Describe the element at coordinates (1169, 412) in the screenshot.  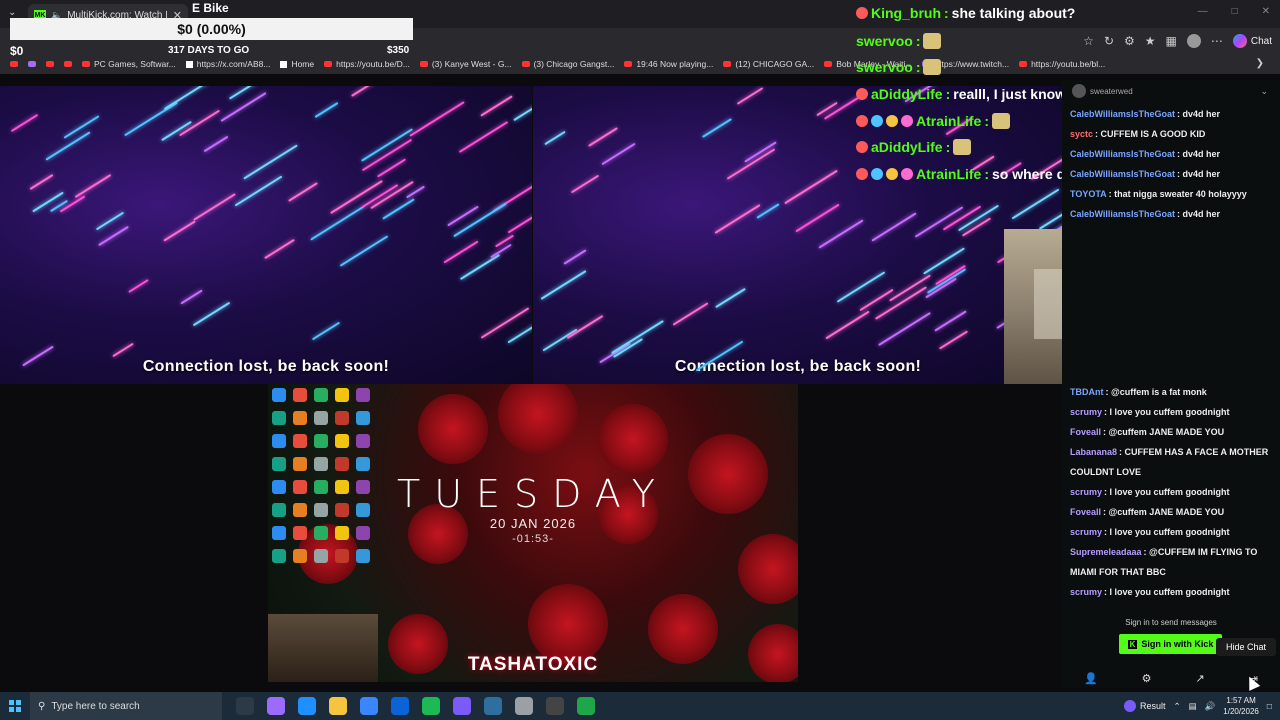
I see `chat-text: I love you cuffem goodnight` at that location.